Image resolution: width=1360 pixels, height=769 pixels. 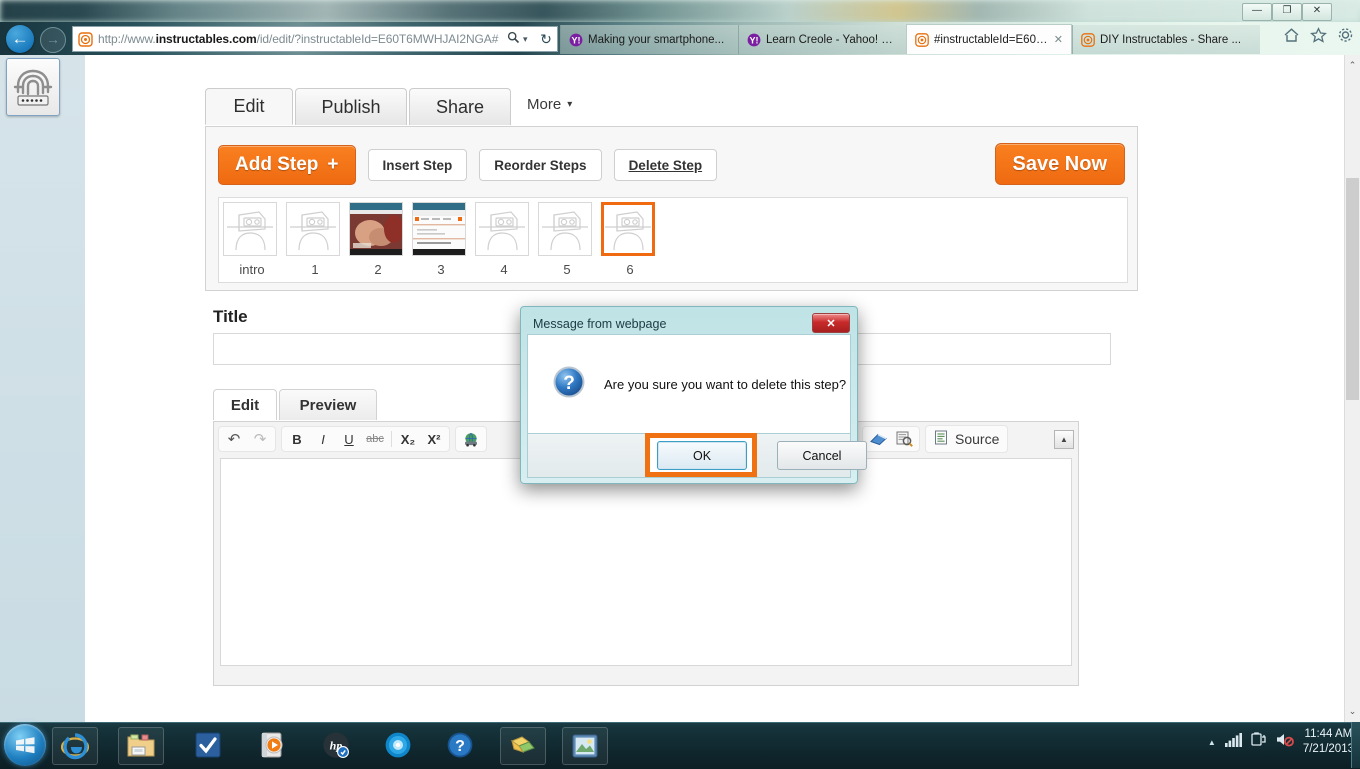 What do you see at coordinates (672, 107) in the screenshot?
I see `editor-tabs: Edit Publish Share More ▾` at bounding box center [672, 107].